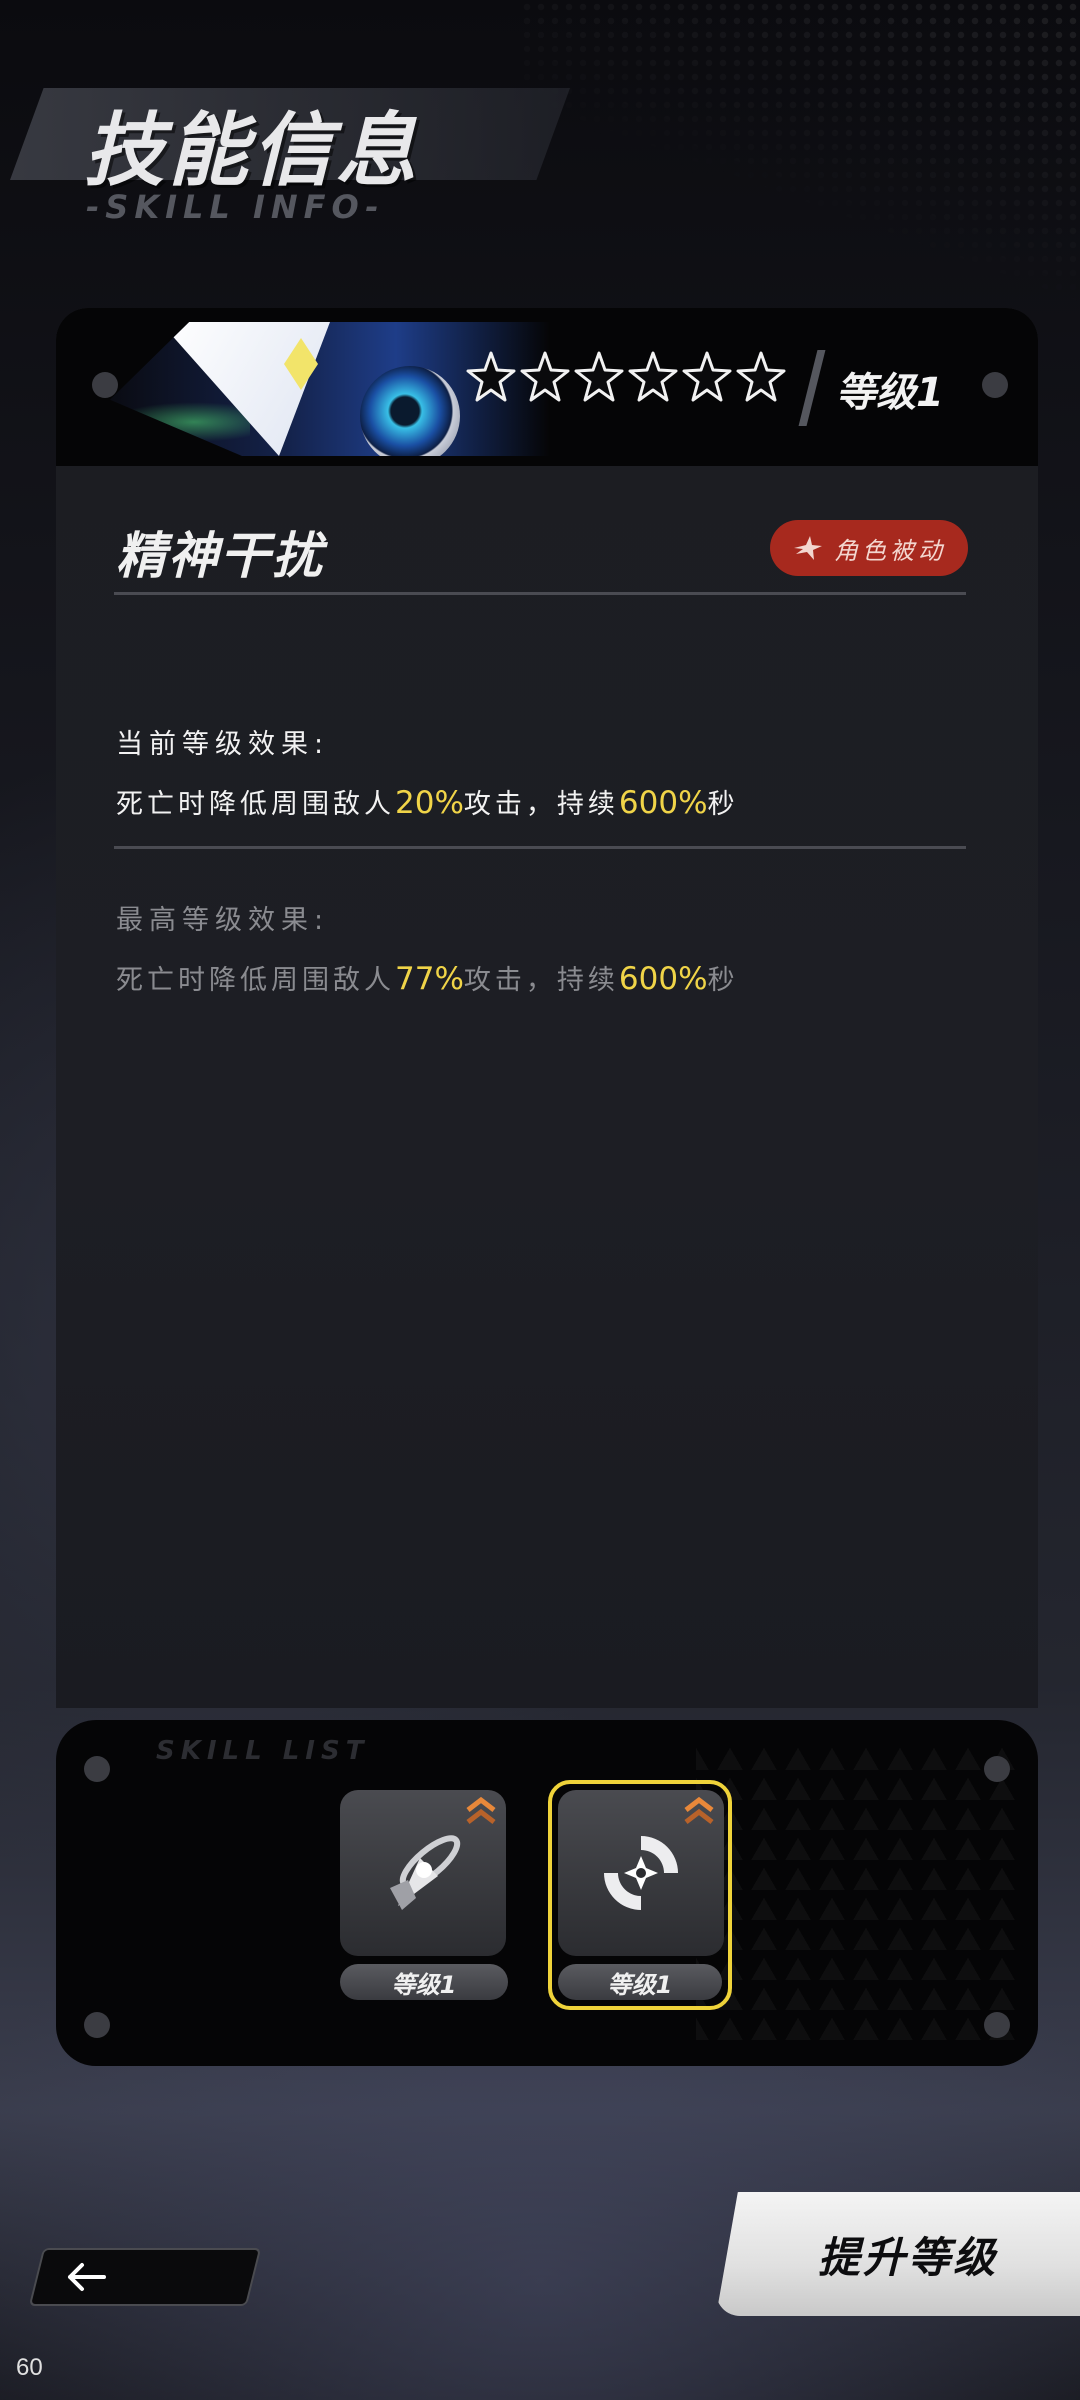 Image resolution: width=1080 pixels, height=2400 pixels. What do you see at coordinates (812, 388) in the screenshot?
I see `level-divider` at bounding box center [812, 388].